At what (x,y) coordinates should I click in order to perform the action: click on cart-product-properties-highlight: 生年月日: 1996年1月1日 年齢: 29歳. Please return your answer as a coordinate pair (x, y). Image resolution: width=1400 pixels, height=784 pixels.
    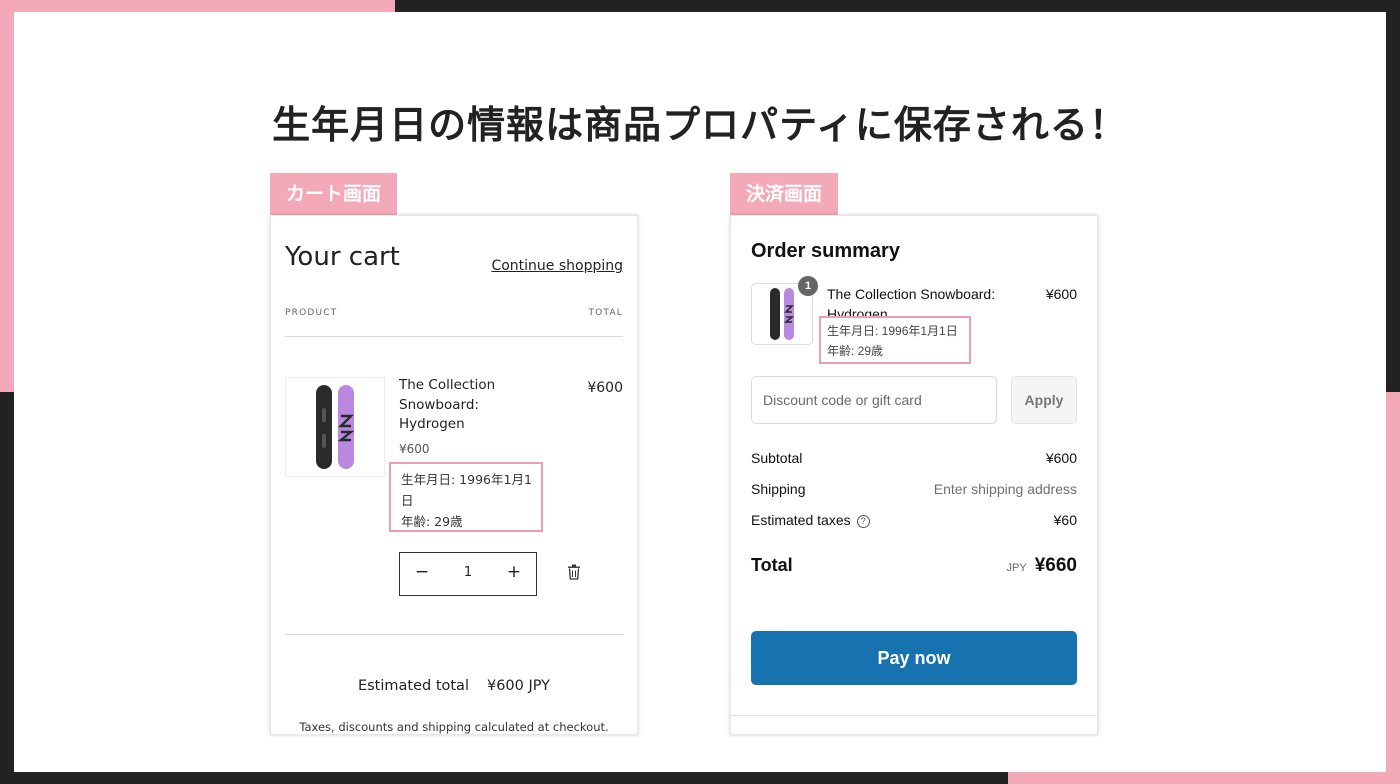
    Looking at the image, I should click on (466, 497).